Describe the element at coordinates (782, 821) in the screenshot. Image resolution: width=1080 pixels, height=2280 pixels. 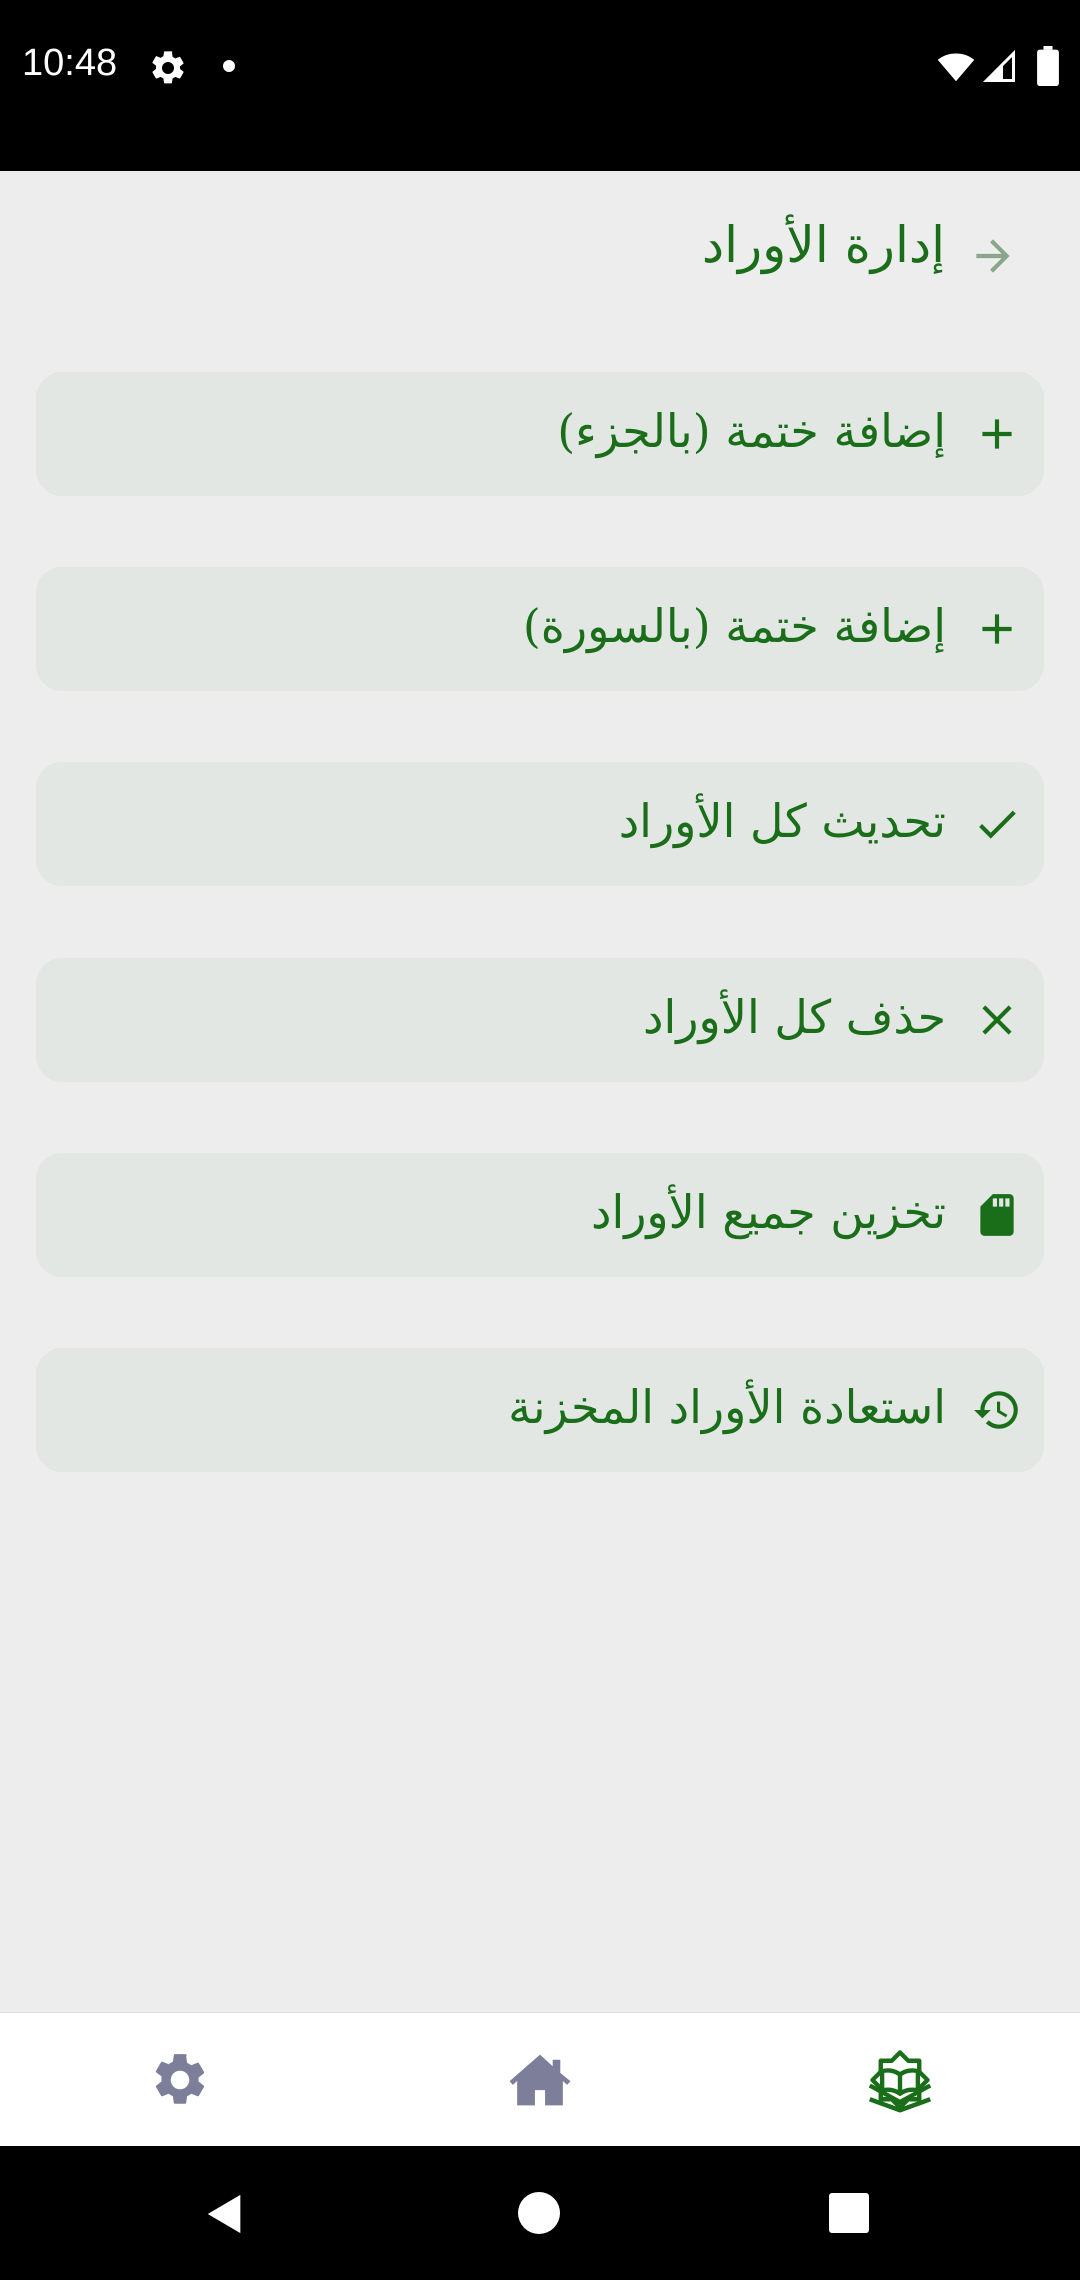
I see `action-label: تحديث كل الأوراد` at that location.